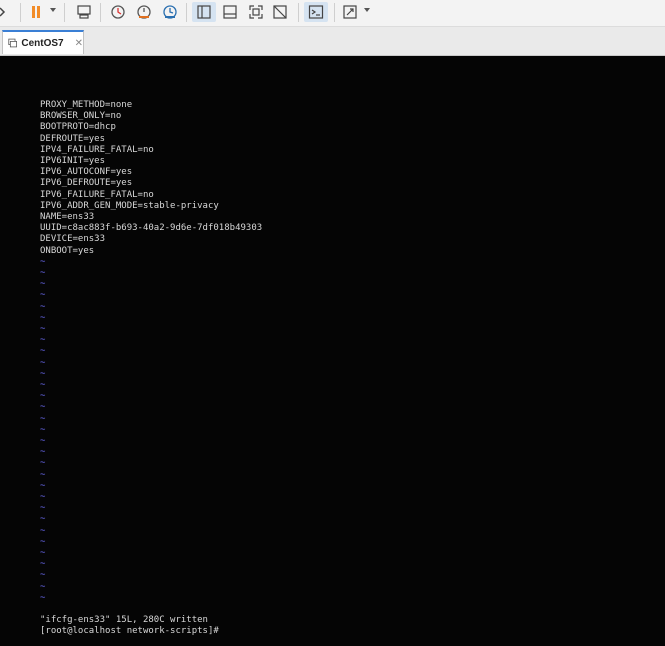 The height and width of the screenshot is (646, 665). I want to click on power-icon, so click(8, 12).